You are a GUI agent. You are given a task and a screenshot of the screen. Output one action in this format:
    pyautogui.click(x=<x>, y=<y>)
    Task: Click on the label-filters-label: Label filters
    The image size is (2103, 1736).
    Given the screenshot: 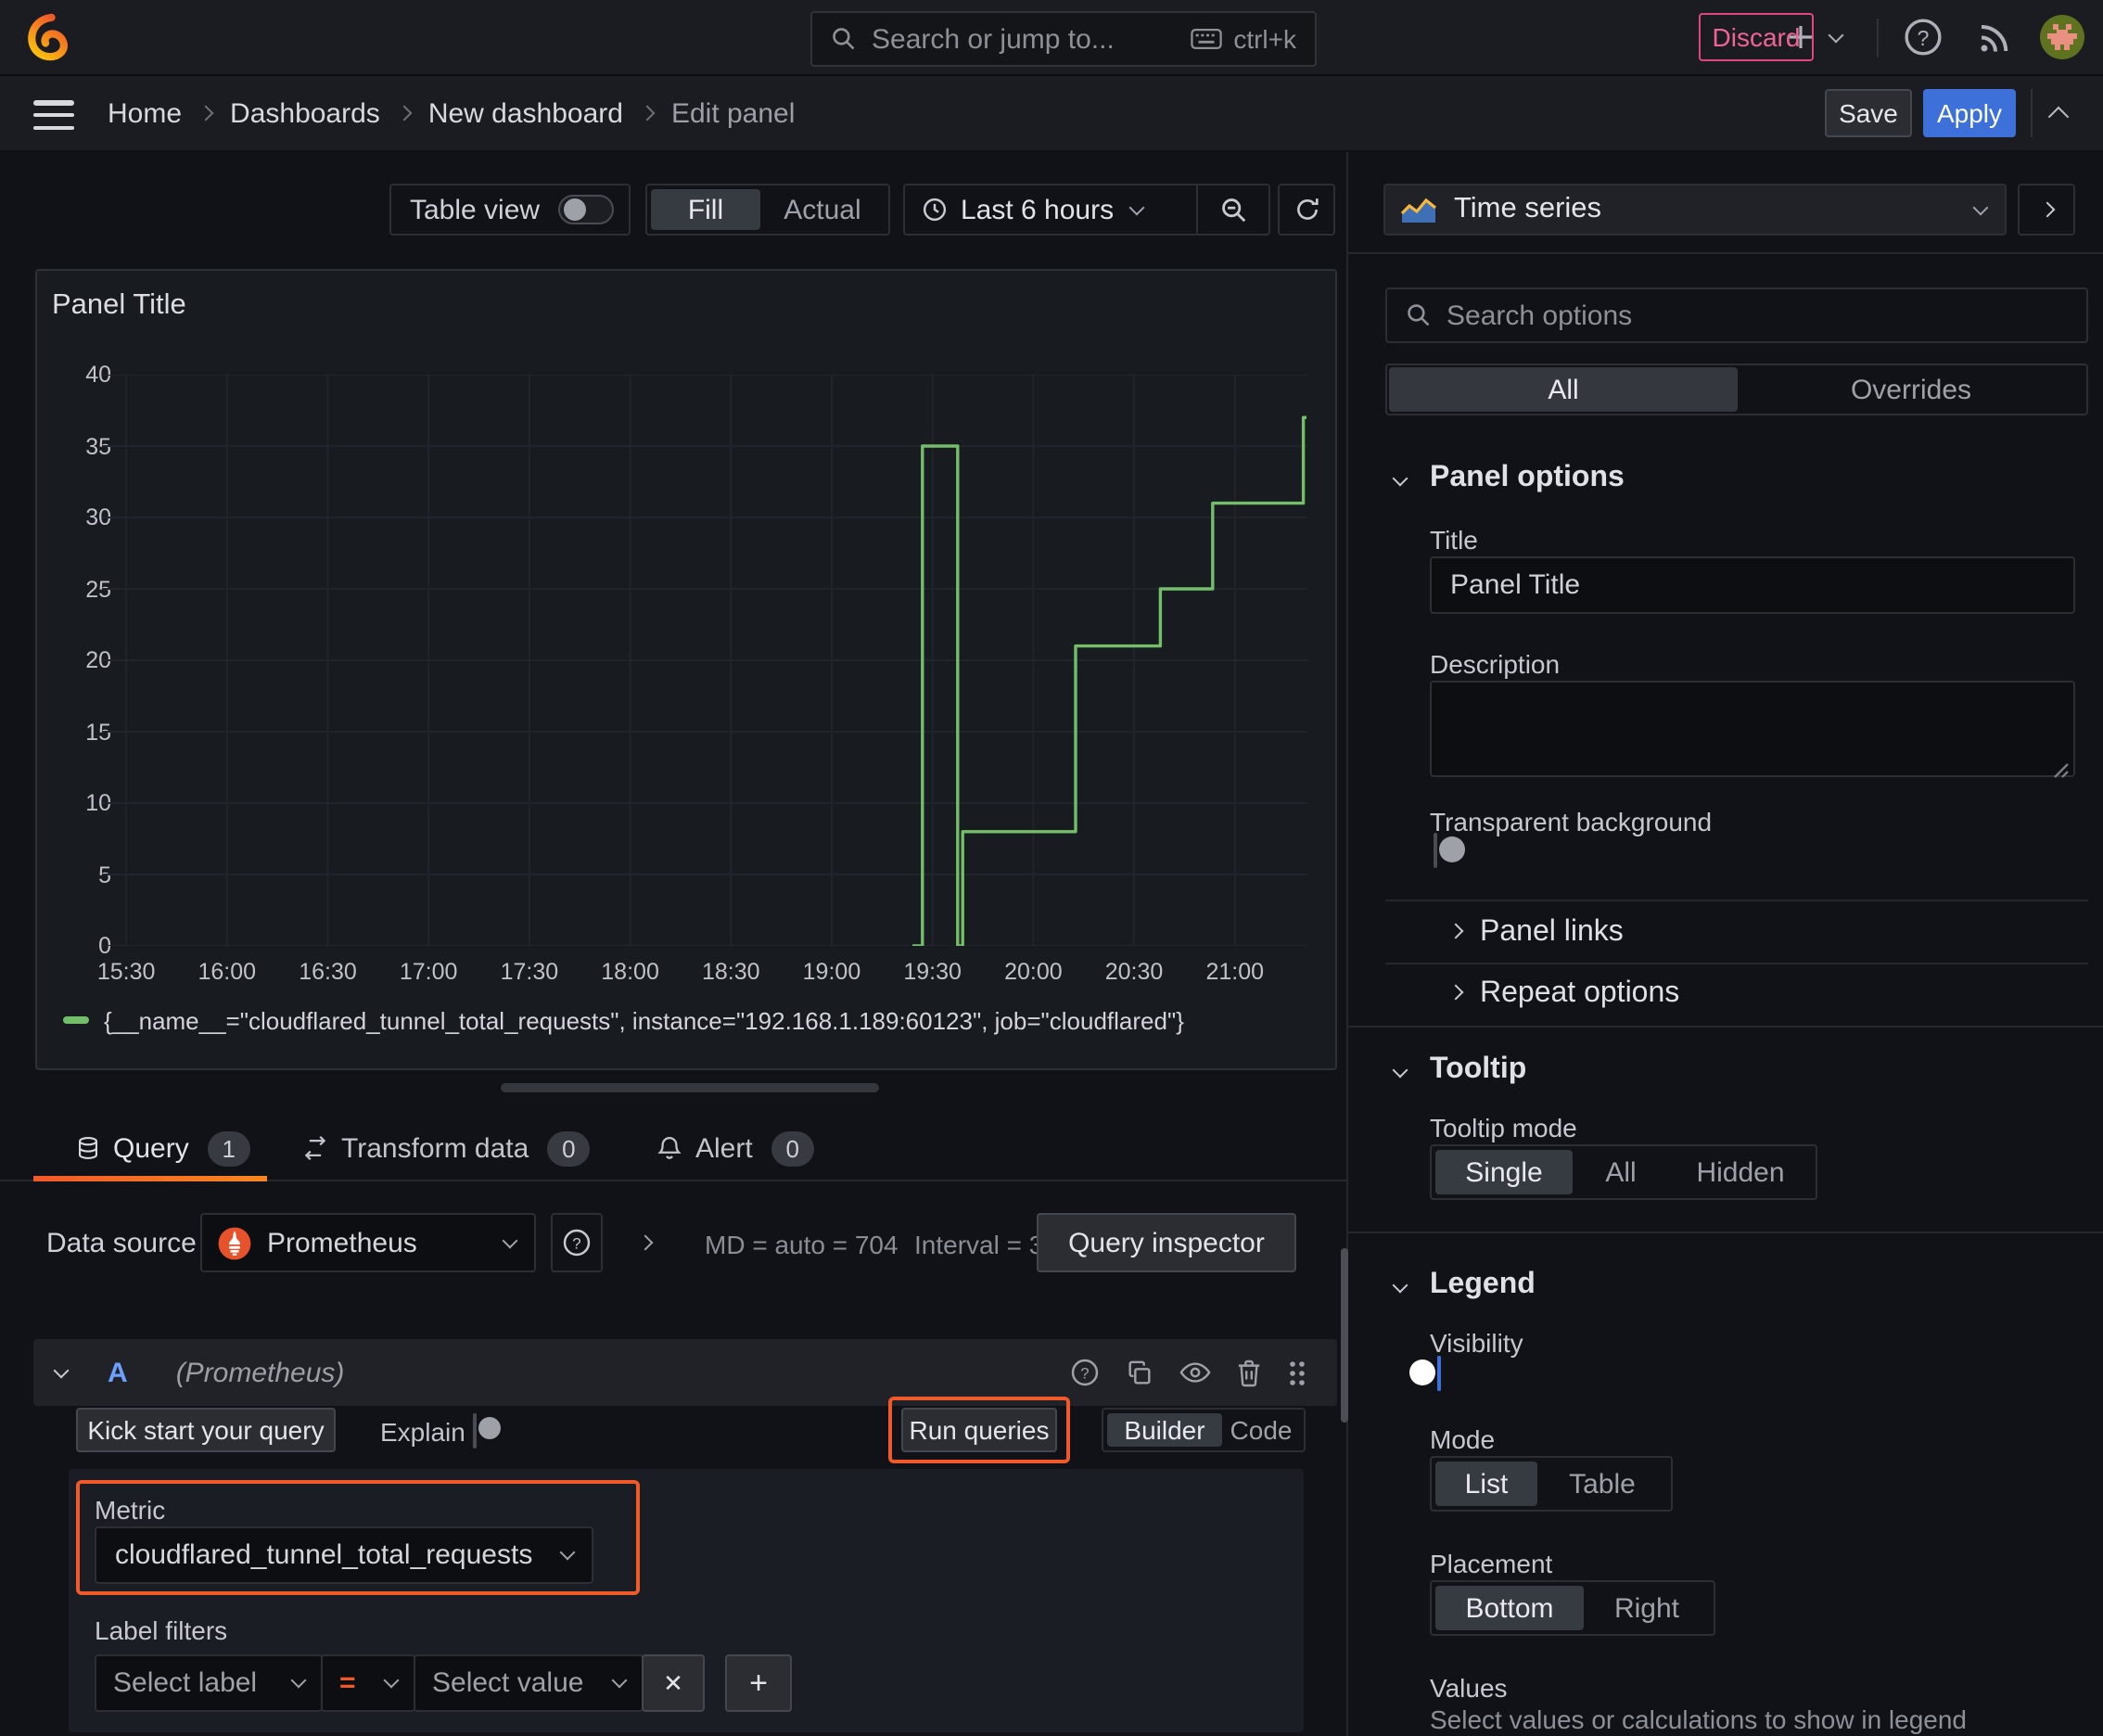 What is the action you would take?
    pyautogui.click(x=161, y=1630)
    